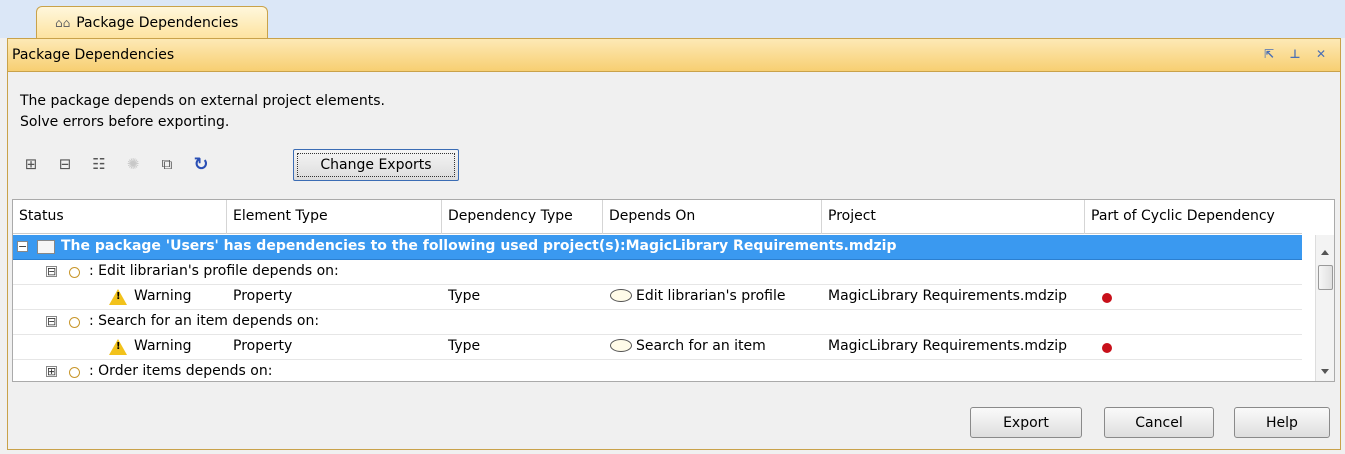  I want to click on float-icon: ⇱, so click(1269, 54).